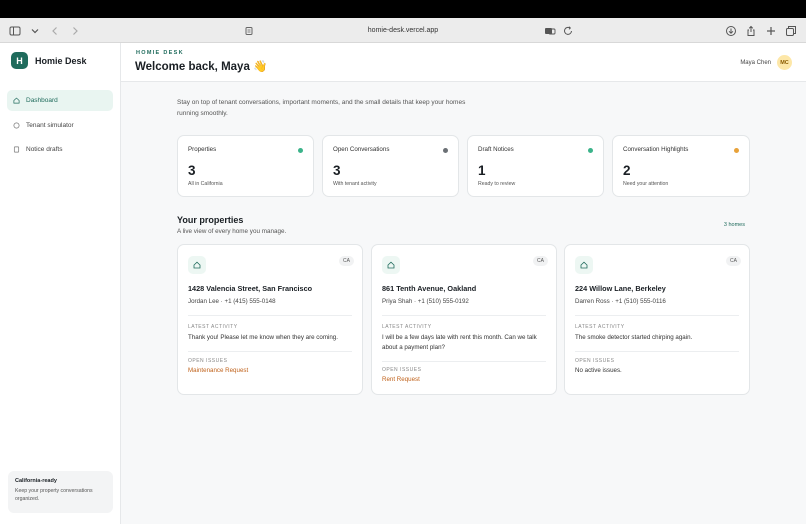  I want to click on address-bar: homie-desk.vercel.app, so click(403, 30).